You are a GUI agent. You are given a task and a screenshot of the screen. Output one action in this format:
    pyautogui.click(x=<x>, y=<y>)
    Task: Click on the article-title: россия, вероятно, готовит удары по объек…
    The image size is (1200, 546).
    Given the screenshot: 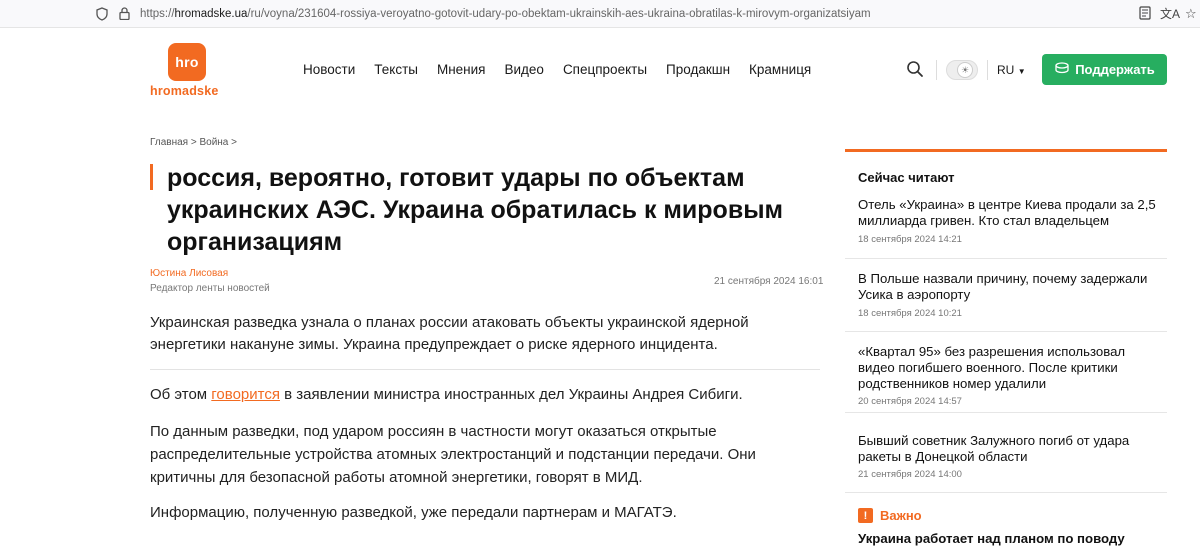 What is the action you would take?
    pyautogui.click(x=475, y=210)
    